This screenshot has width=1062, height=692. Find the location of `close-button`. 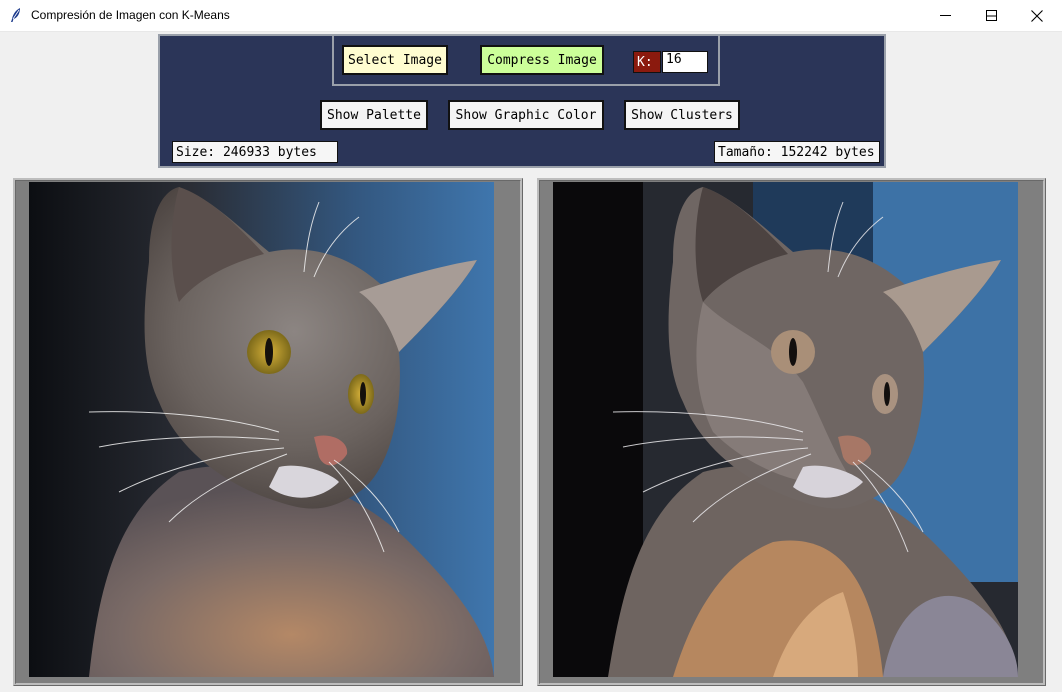

close-button is located at coordinates (1037, 15).